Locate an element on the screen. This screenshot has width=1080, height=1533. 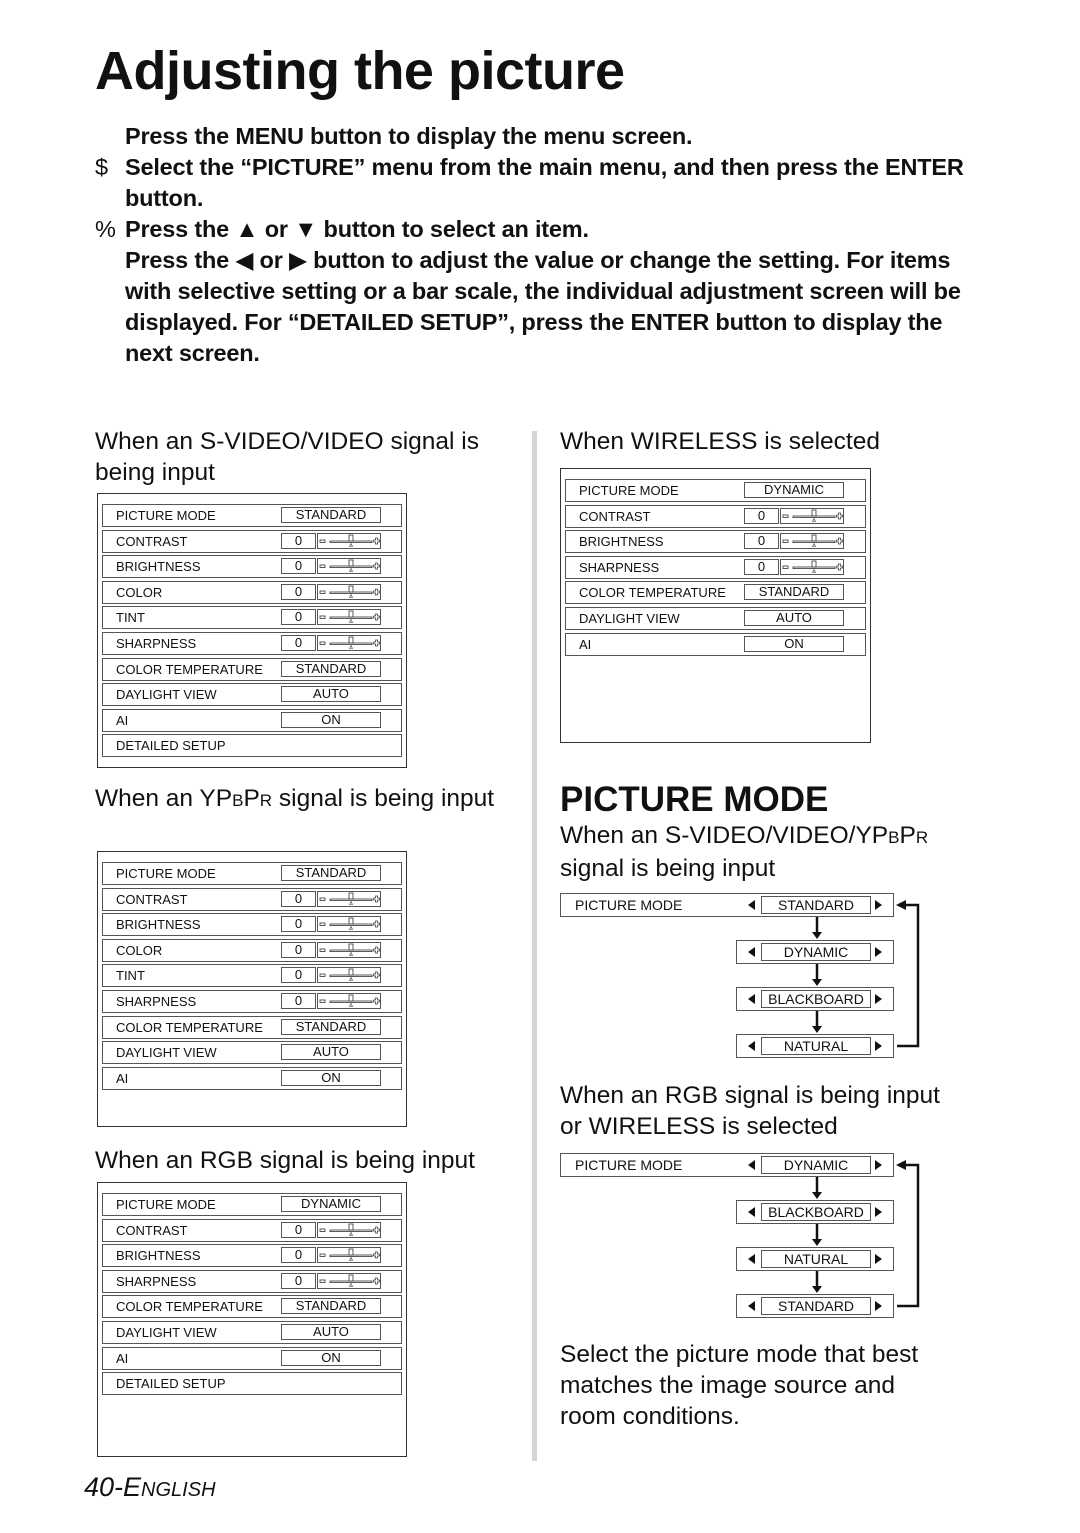
menu-item-label: CONTRAST is located at coordinates (152, 541).